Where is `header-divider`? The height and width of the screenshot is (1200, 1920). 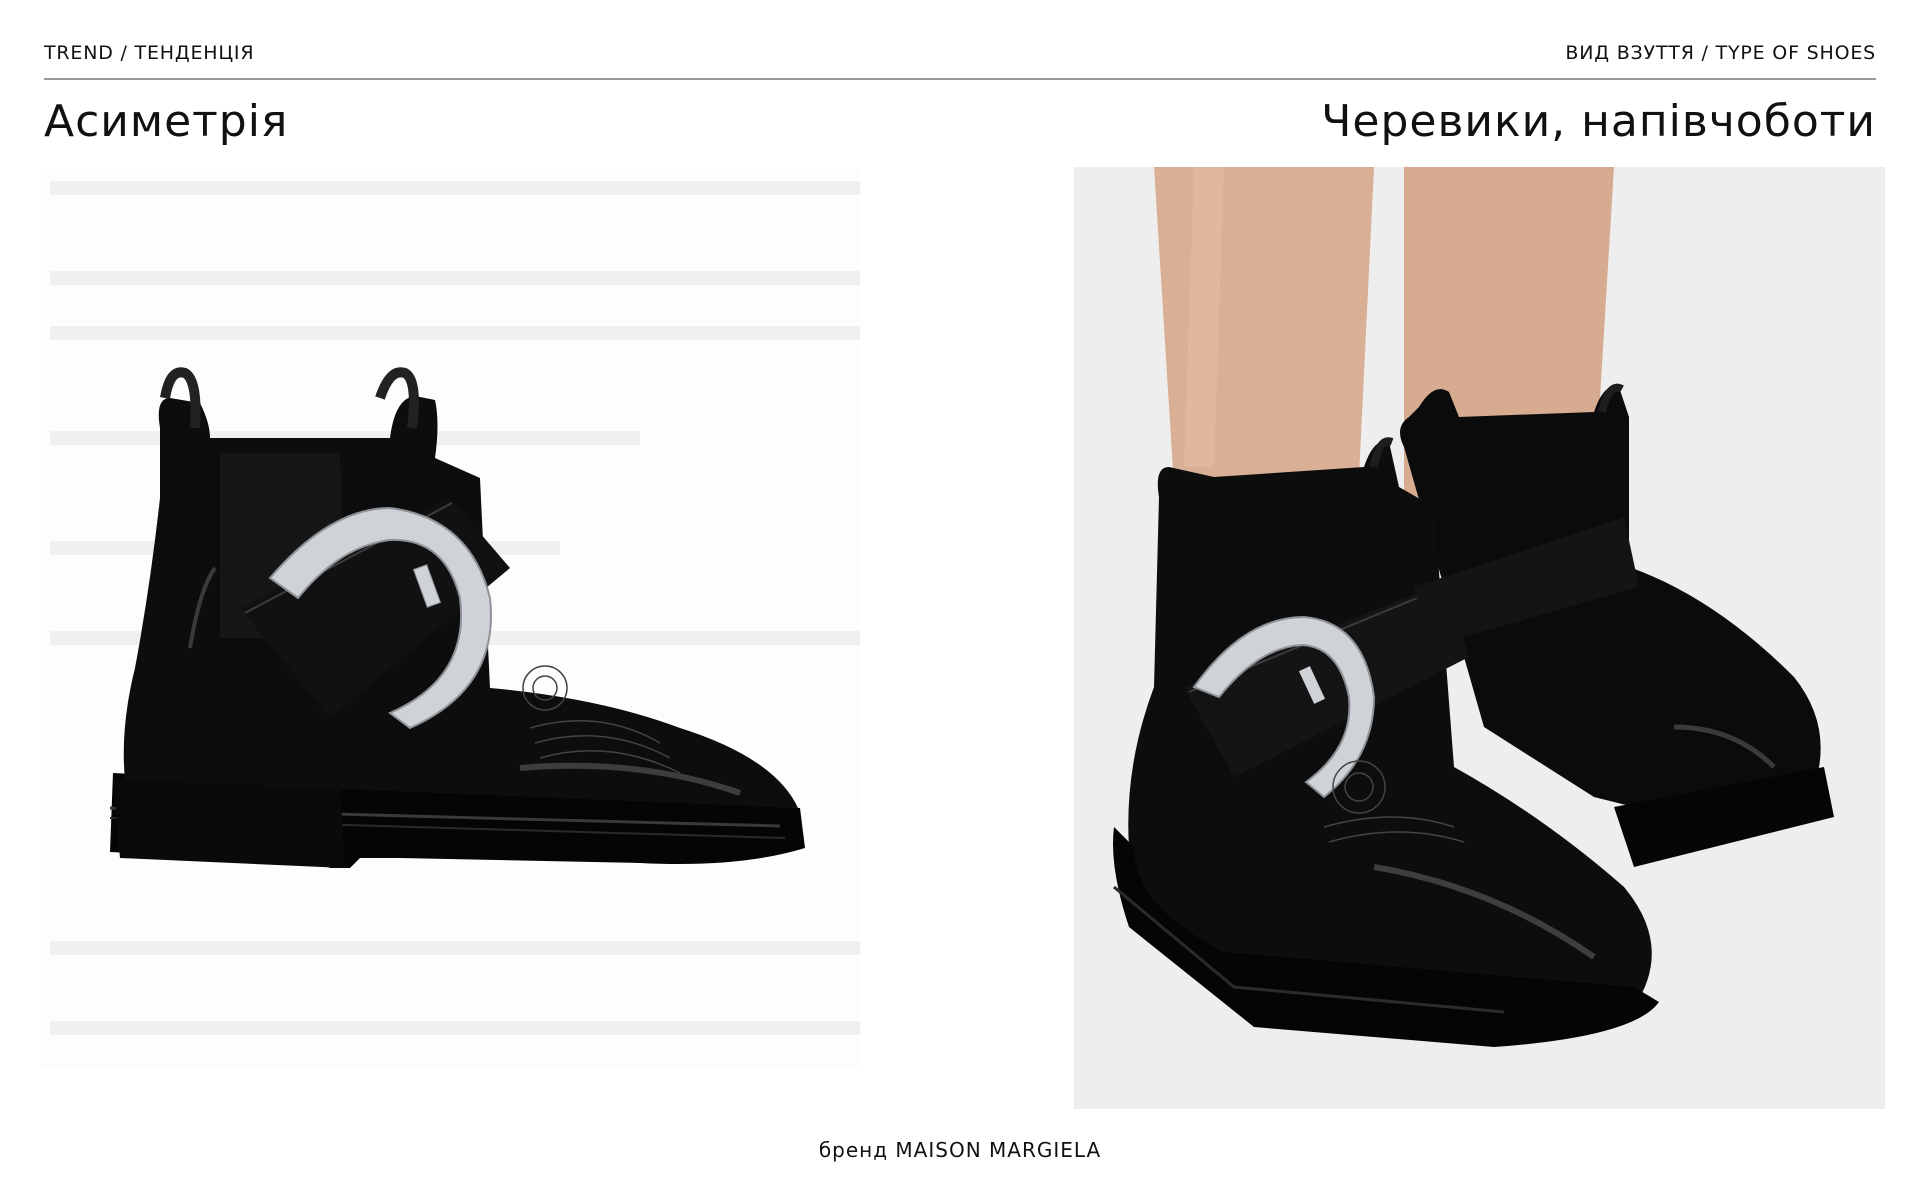 header-divider is located at coordinates (960, 79).